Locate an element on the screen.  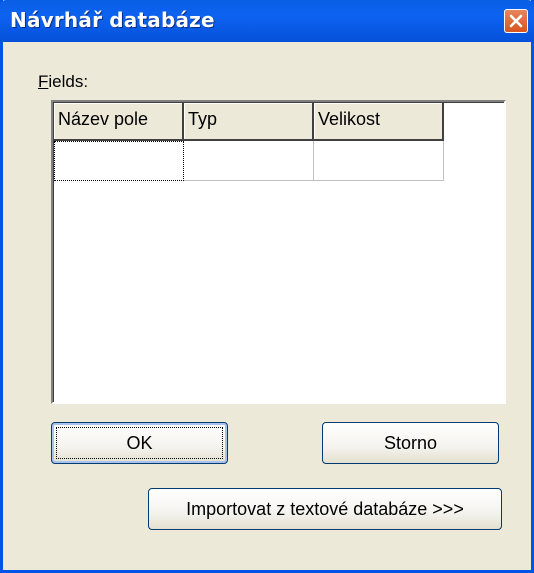
fields-label: Fields: is located at coordinates (63, 82).